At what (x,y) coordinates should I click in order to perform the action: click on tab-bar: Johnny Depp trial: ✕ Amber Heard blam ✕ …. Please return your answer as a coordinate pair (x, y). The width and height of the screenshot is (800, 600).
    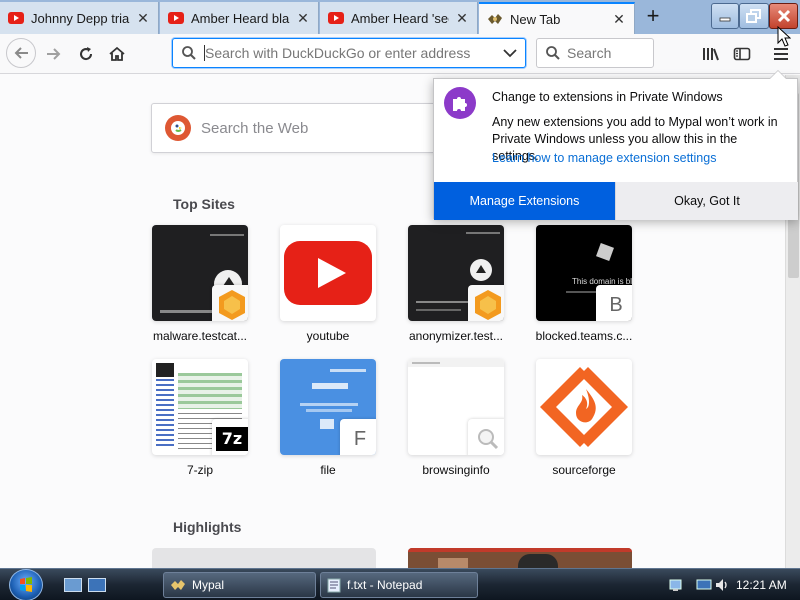
    Looking at the image, I should click on (400, 17).